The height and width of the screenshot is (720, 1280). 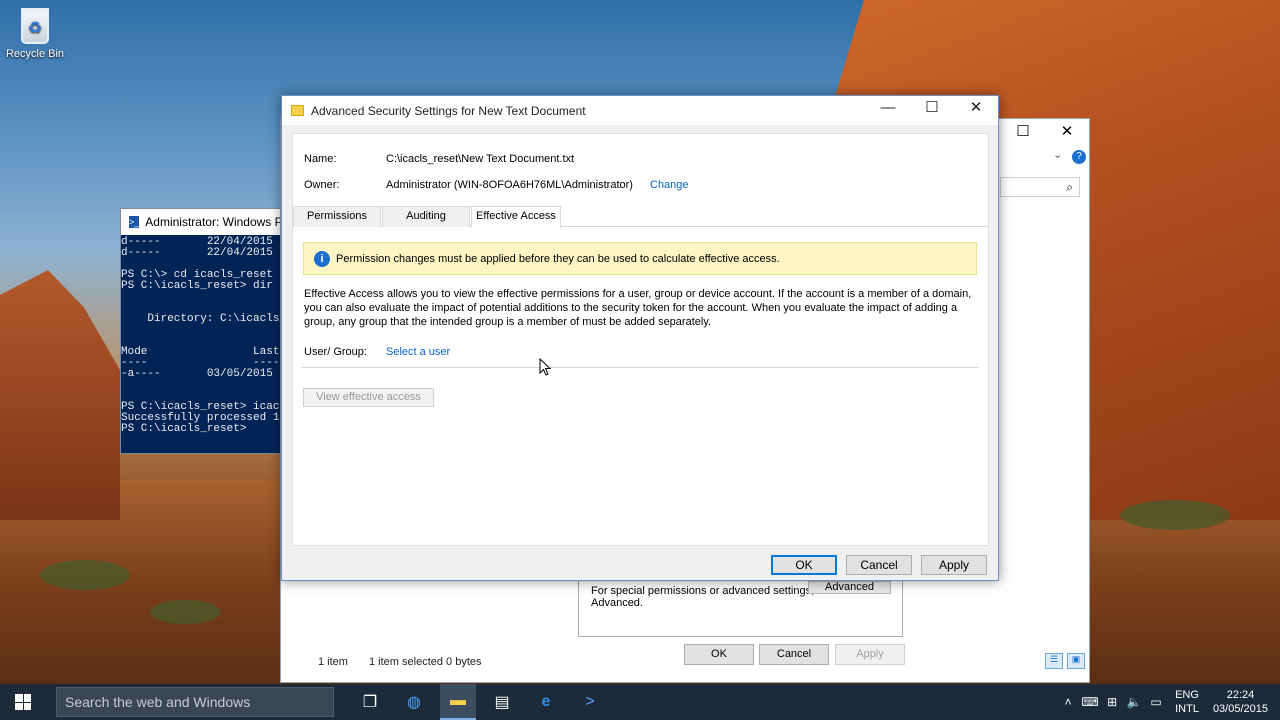 I want to click on console-line: PS C:\icacls_reset>, so click(x=184, y=429).